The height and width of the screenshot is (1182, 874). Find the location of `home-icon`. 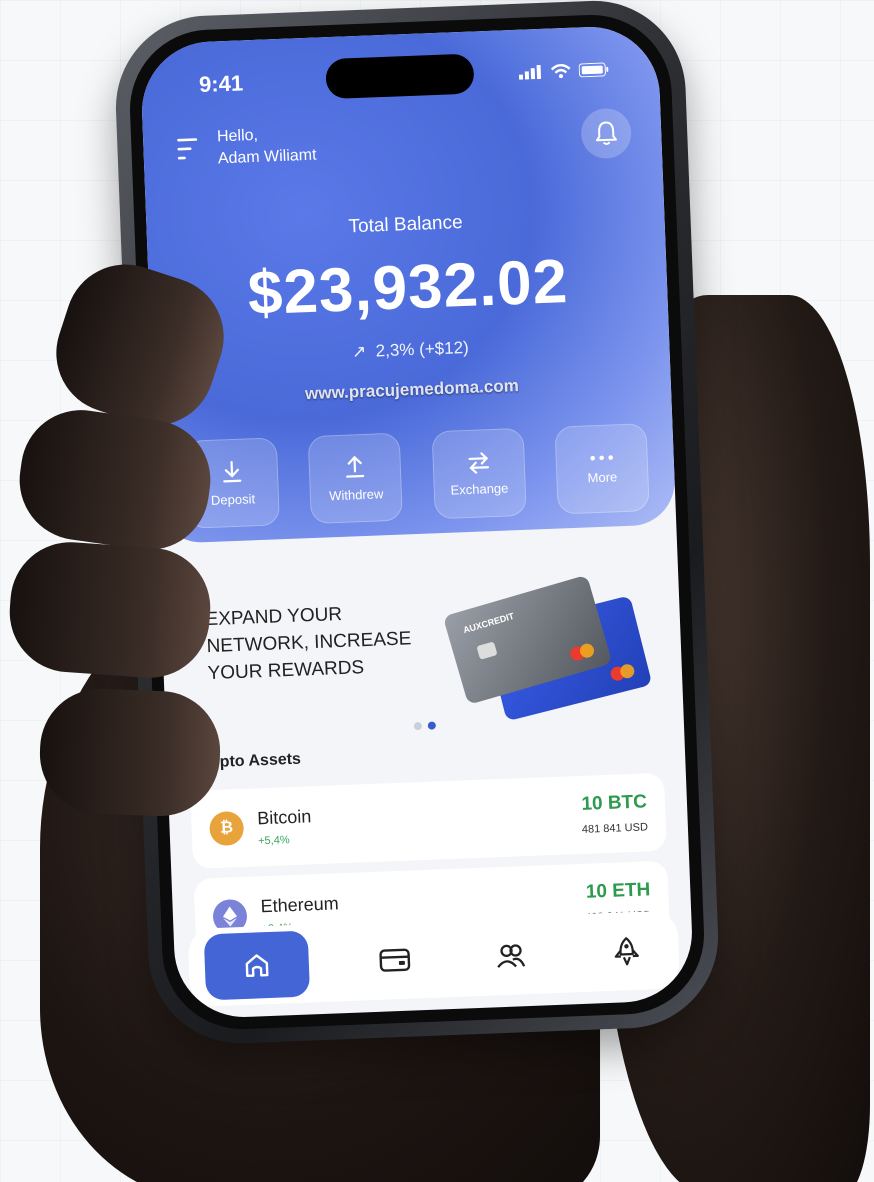

home-icon is located at coordinates (257, 966).